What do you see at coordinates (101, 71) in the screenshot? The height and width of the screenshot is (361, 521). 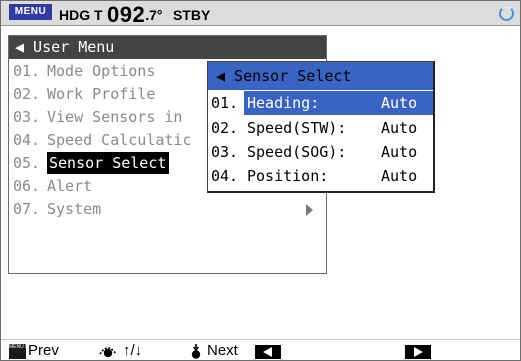 I see `item-label: Mode Options` at bounding box center [101, 71].